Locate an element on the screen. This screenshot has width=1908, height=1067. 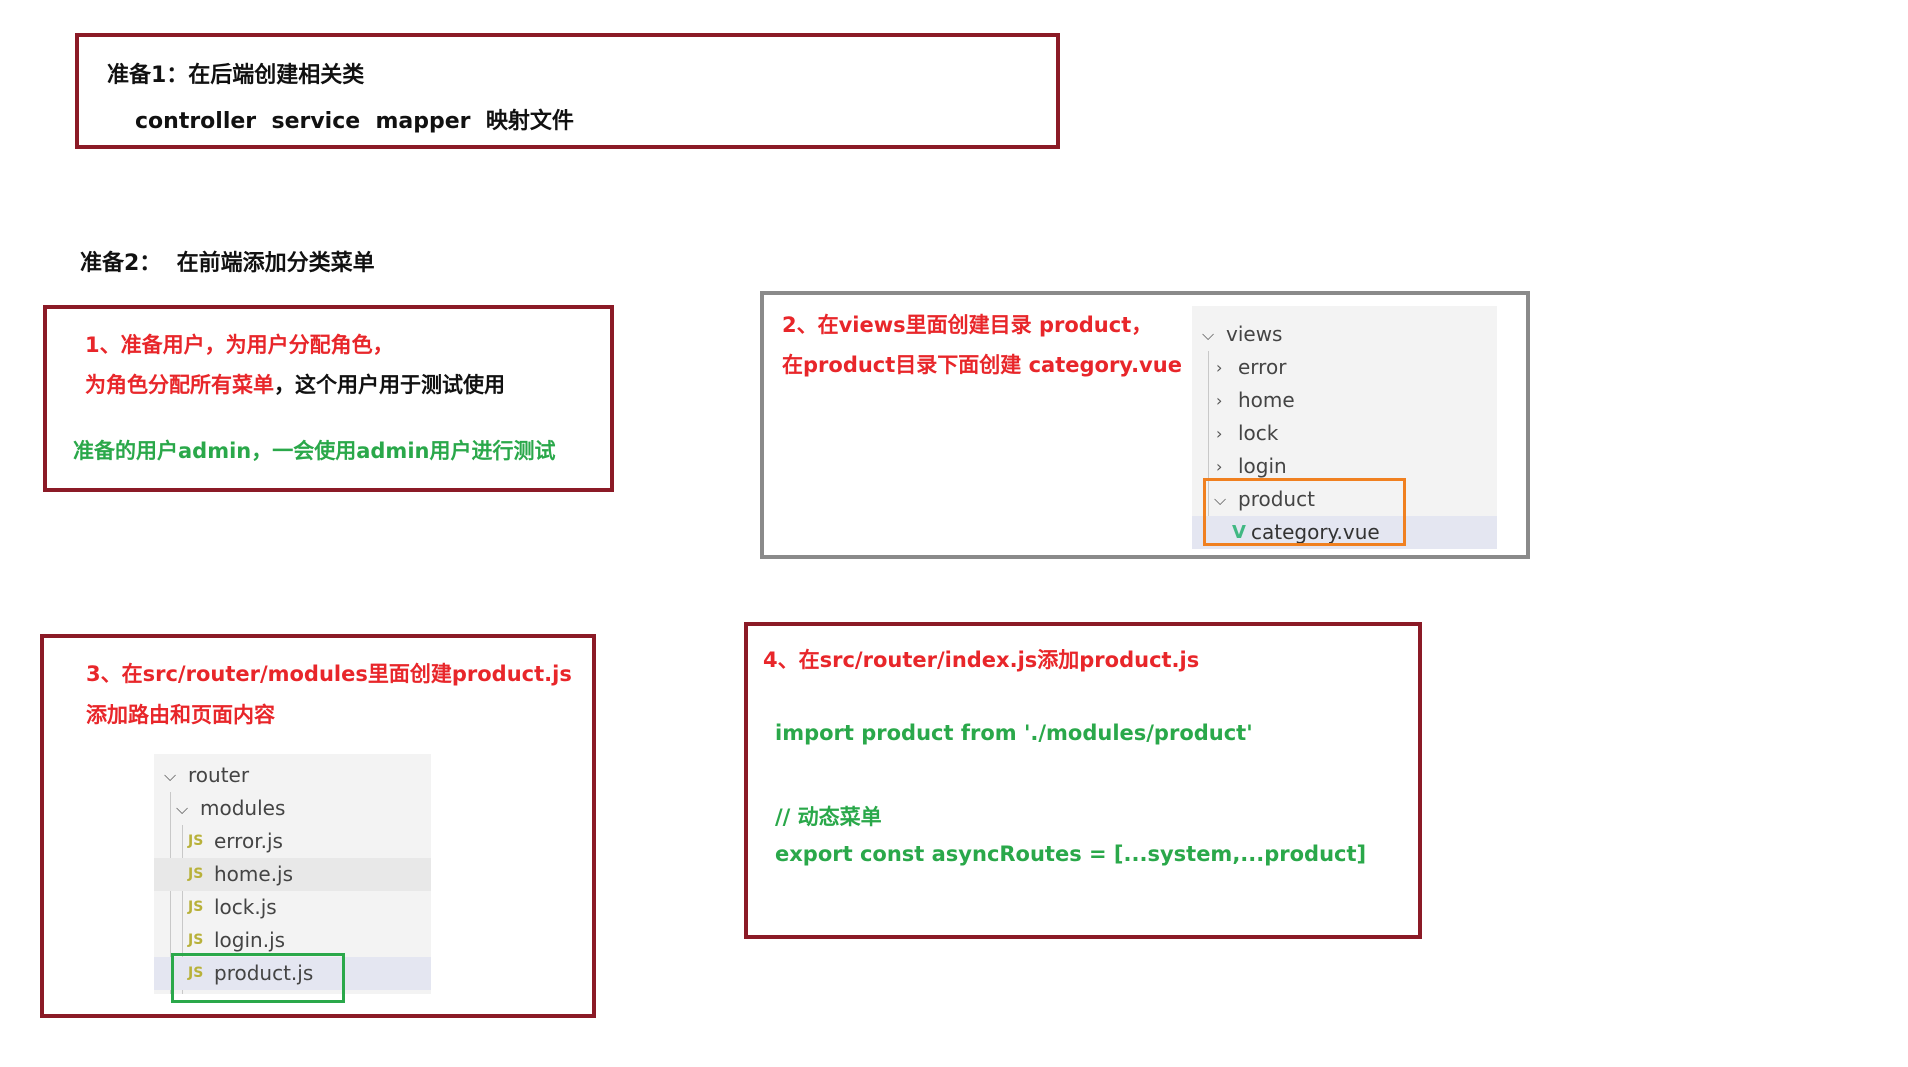
highlight-frame-product is located at coordinates (1304, 512).